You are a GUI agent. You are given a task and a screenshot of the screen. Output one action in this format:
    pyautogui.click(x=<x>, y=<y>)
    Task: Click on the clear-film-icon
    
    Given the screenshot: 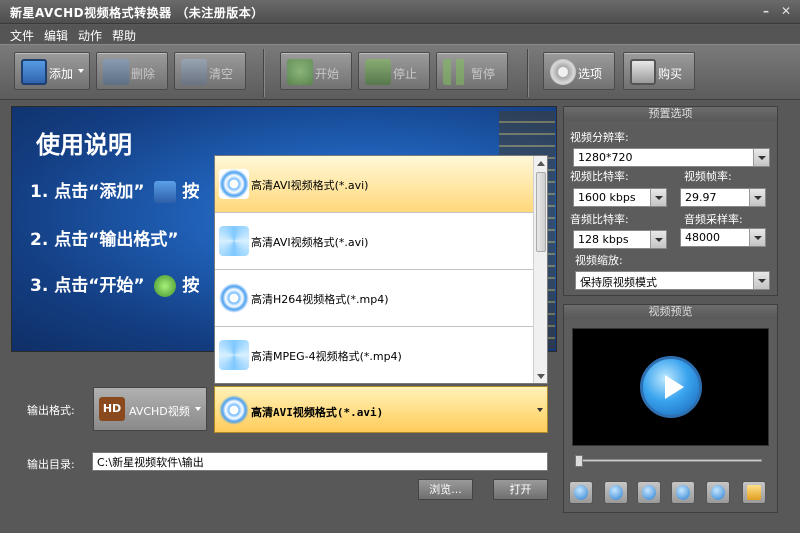 What is the action you would take?
    pyautogui.click(x=194, y=72)
    